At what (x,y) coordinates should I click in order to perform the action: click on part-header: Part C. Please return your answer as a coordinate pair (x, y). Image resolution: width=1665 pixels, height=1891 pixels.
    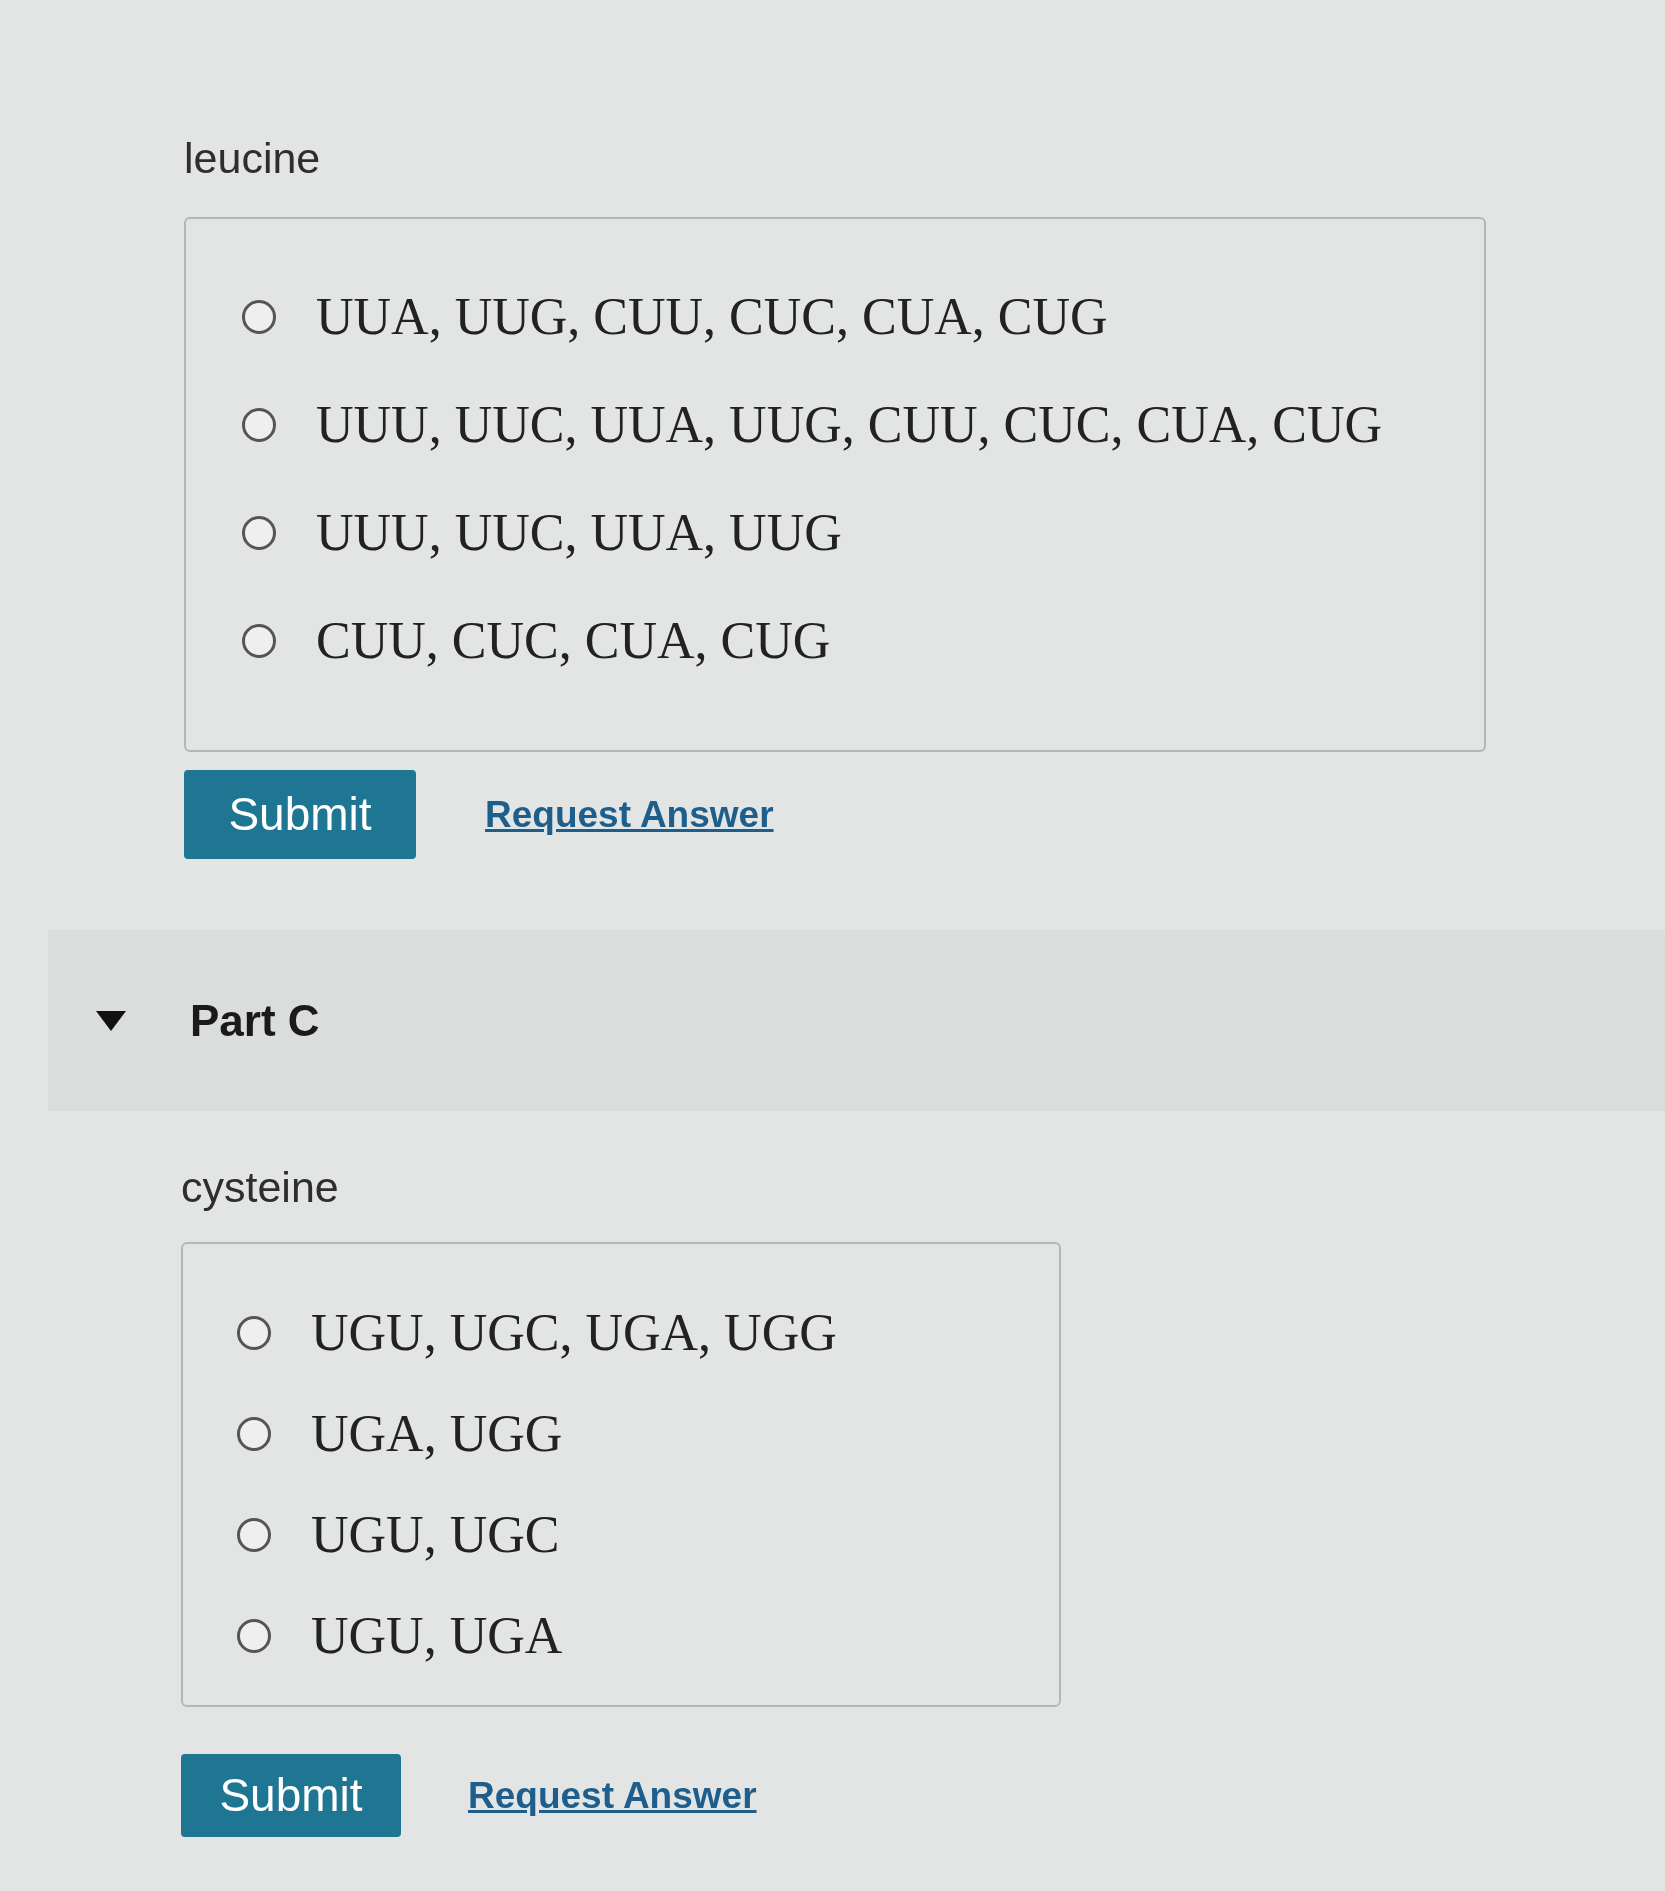
    Looking at the image, I should click on (856, 1020).